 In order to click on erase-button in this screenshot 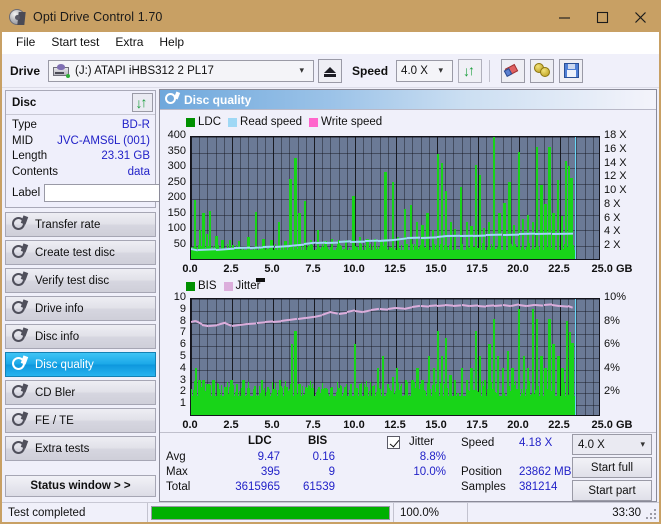, I will do `click(513, 70)`.